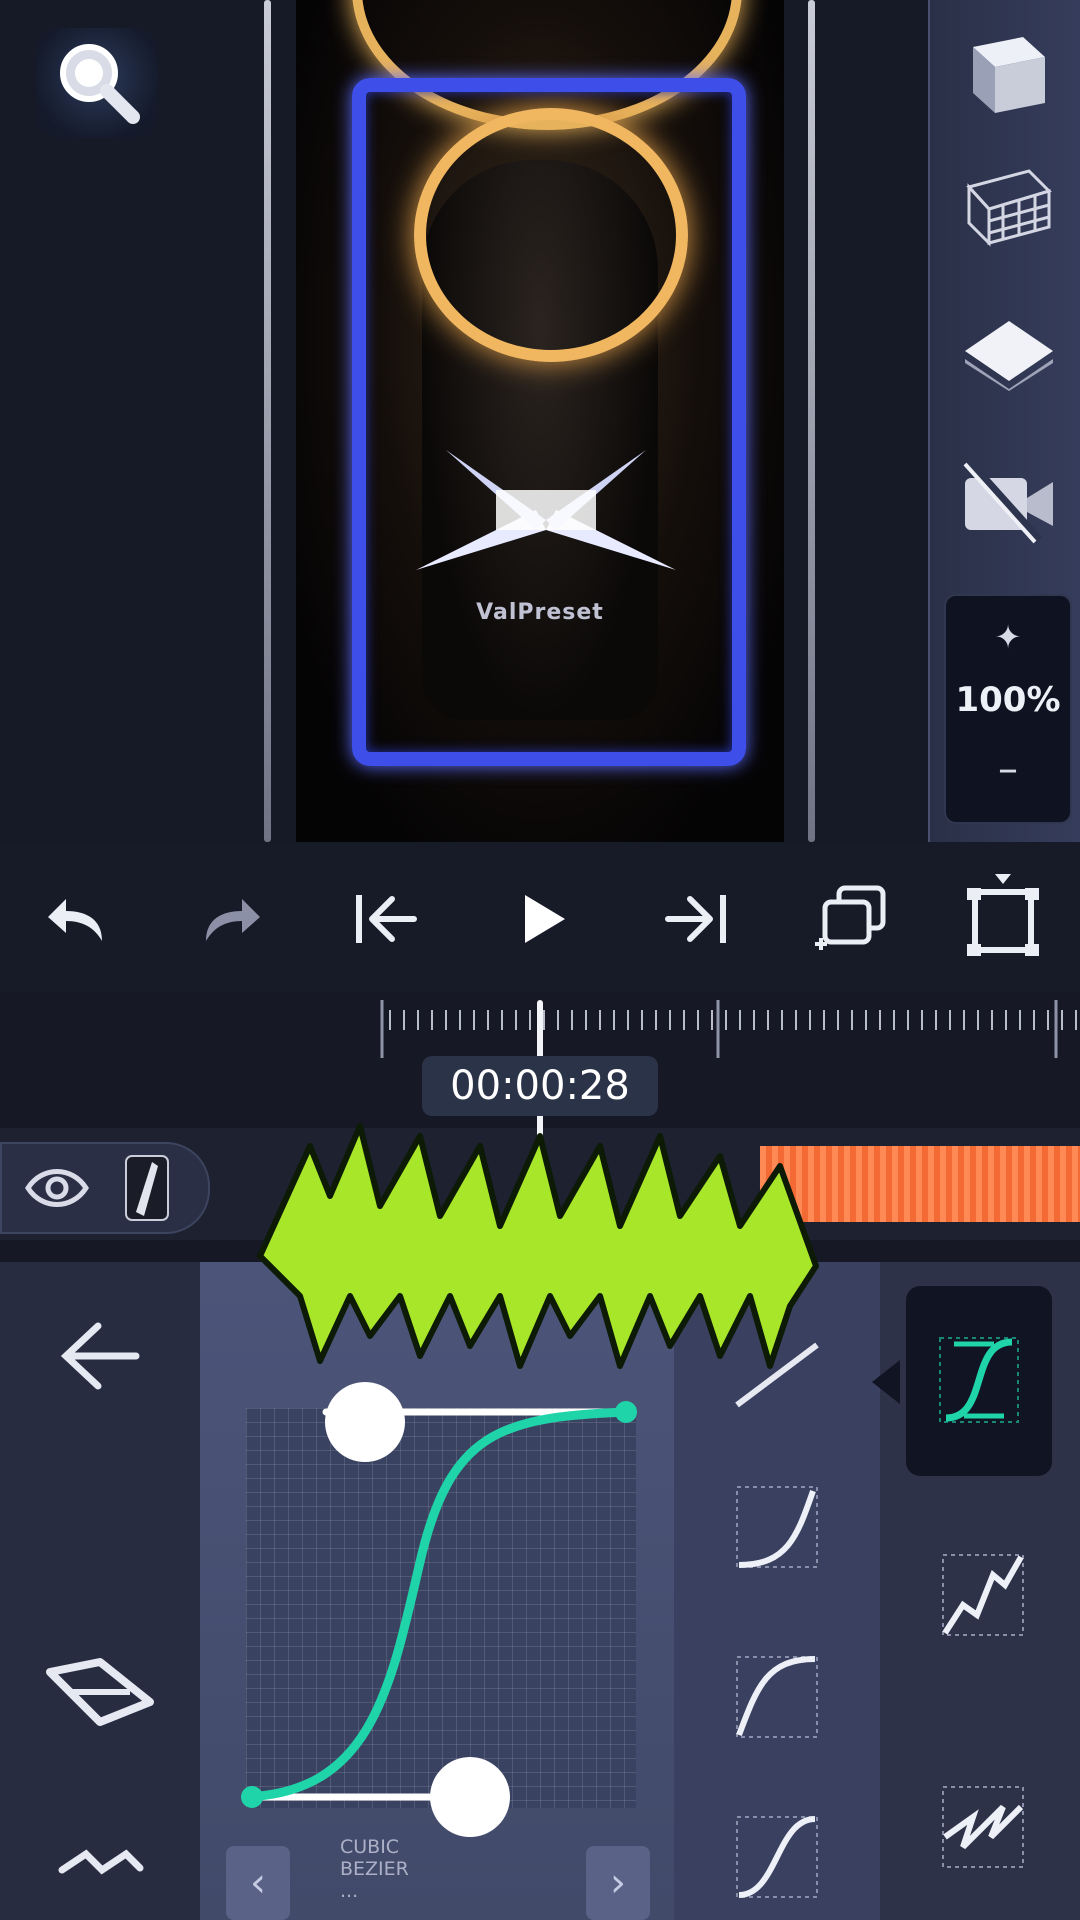  I want to click on back-arrow-icon, so click(100, 1356).